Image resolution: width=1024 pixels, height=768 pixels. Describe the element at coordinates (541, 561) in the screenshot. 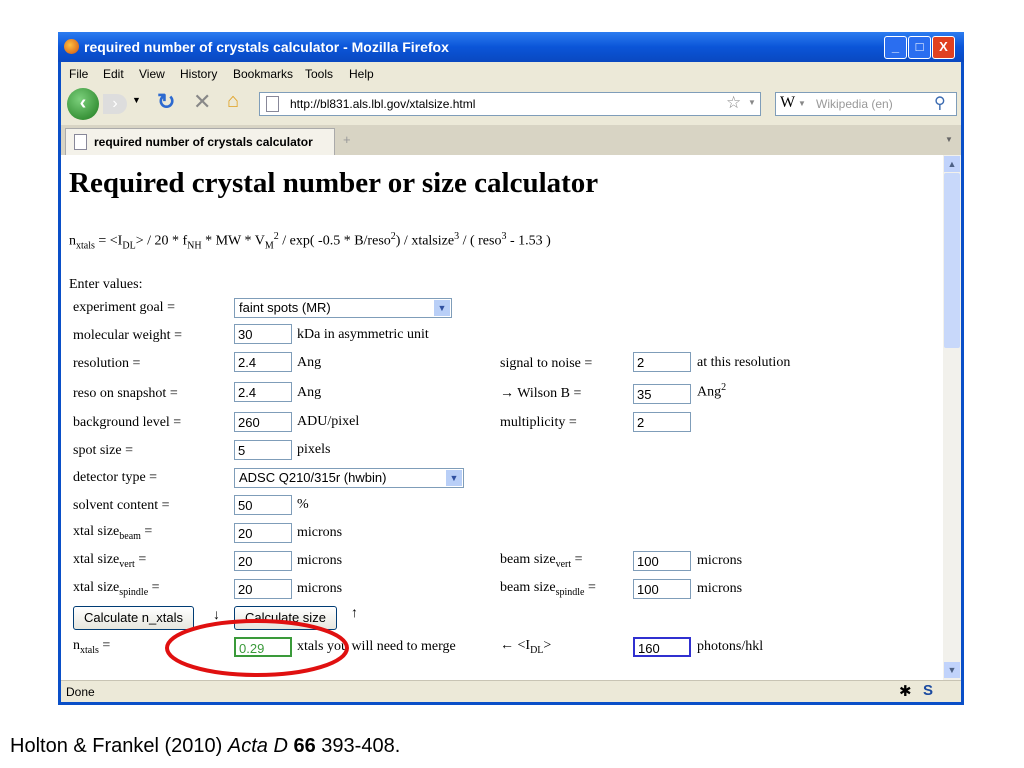

I see `beam-size-vert-label: beam sizevert =` at that location.